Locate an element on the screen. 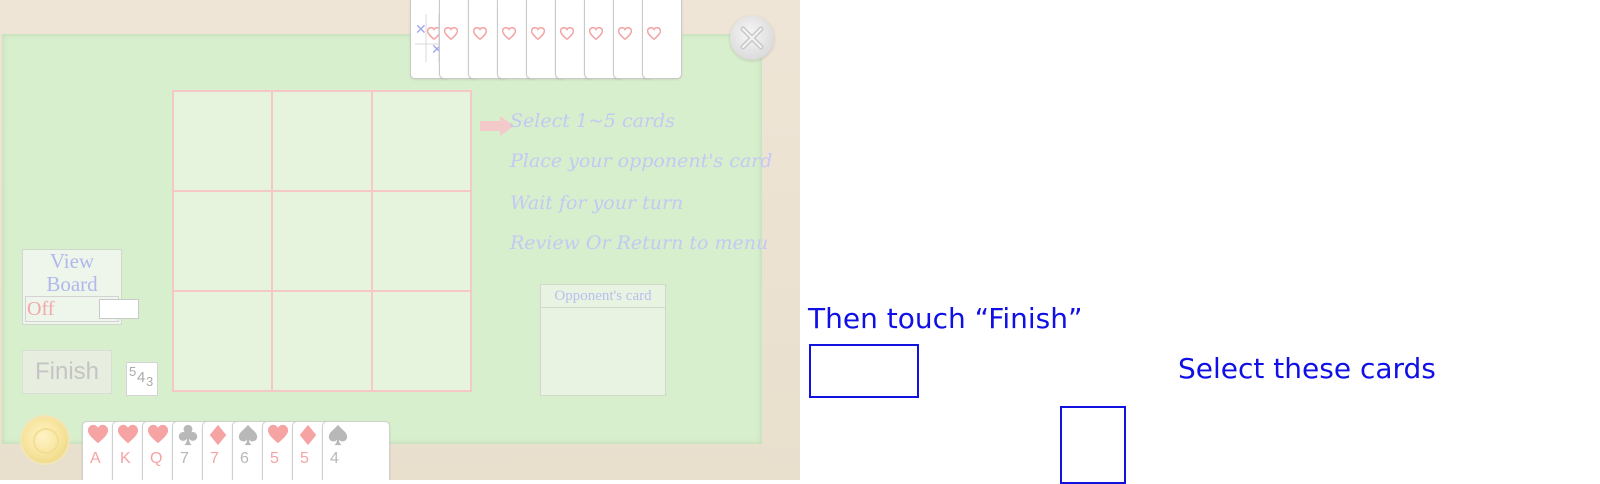  card-count-indicator: 5 4 3 is located at coordinates (142, 379).